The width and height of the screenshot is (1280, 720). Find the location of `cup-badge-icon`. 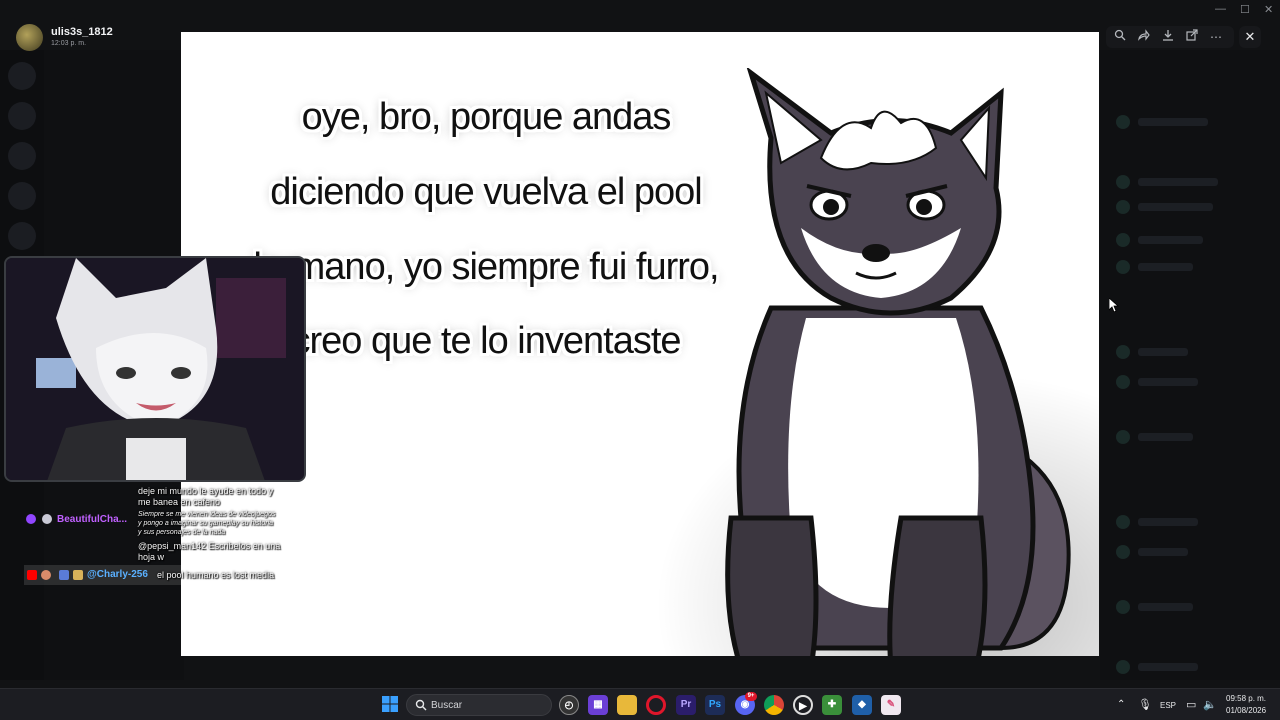

cup-badge-icon is located at coordinates (78, 575).